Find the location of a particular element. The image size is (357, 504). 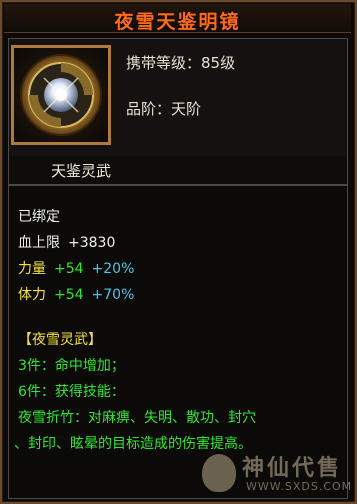

set-bonus-line: 6件：获得技能： is located at coordinates (71, 392).